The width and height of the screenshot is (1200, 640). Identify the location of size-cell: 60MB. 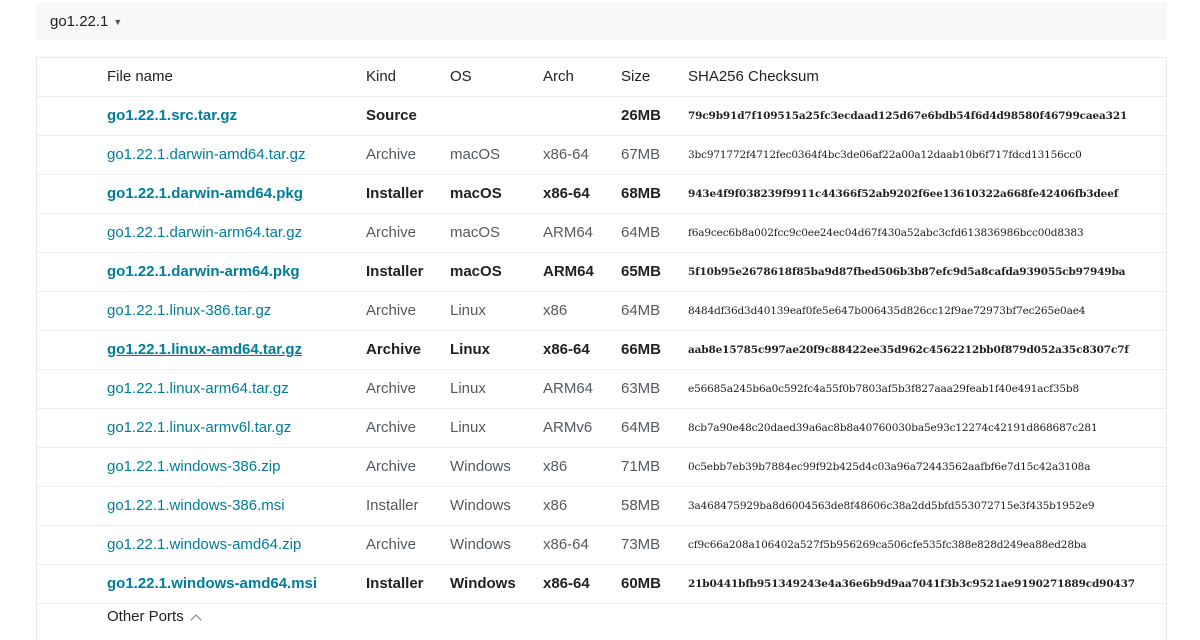
(654, 584).